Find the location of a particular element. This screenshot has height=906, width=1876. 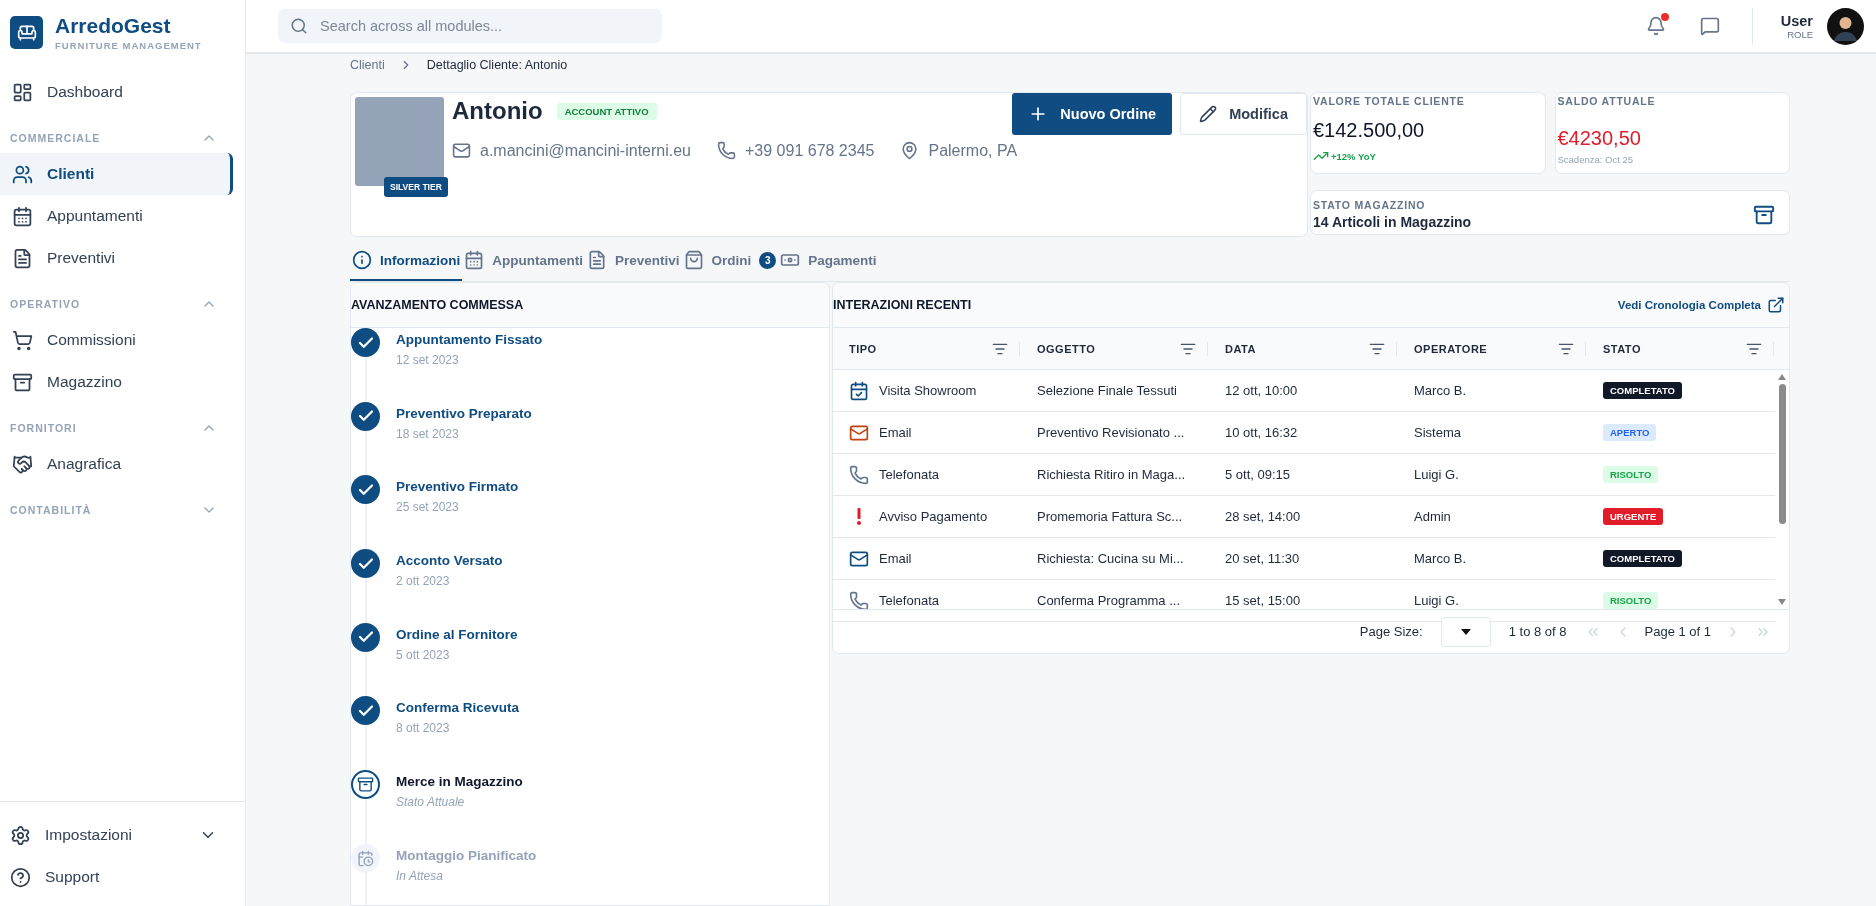

history-link: Vedi Cronologia Completa is located at coordinates (1701, 305).